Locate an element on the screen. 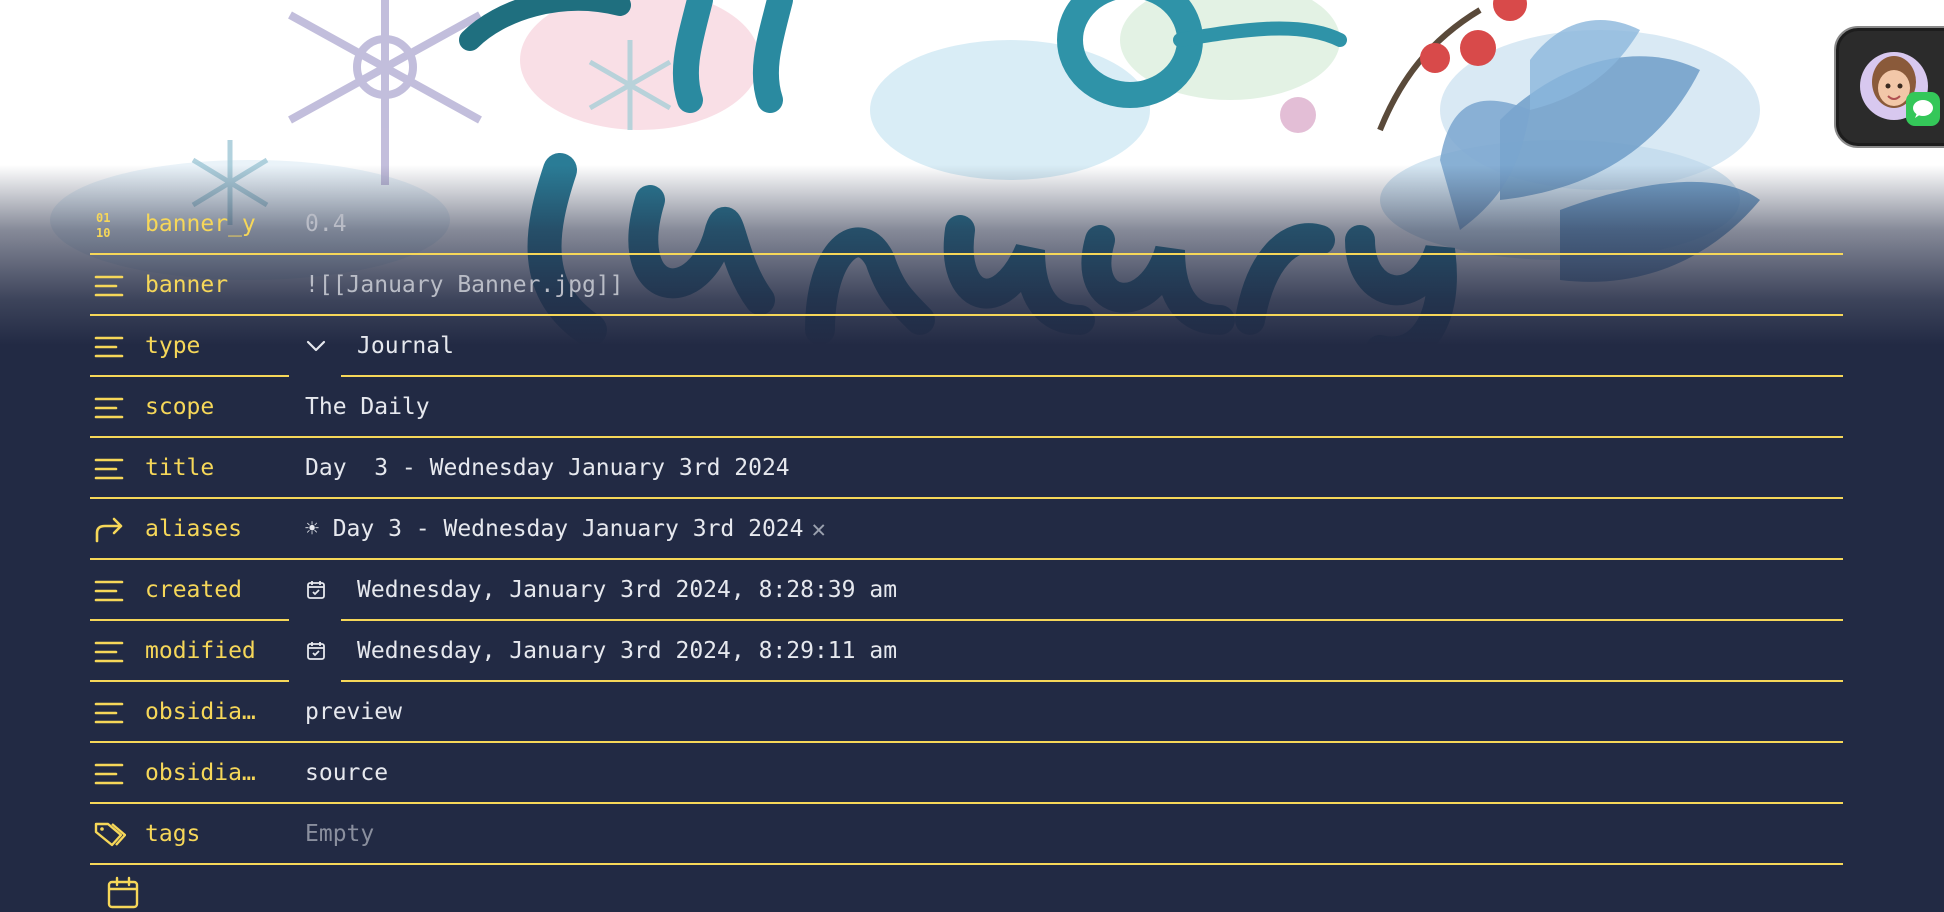 The image size is (1944, 912). property-value: Journal is located at coordinates (405, 346).